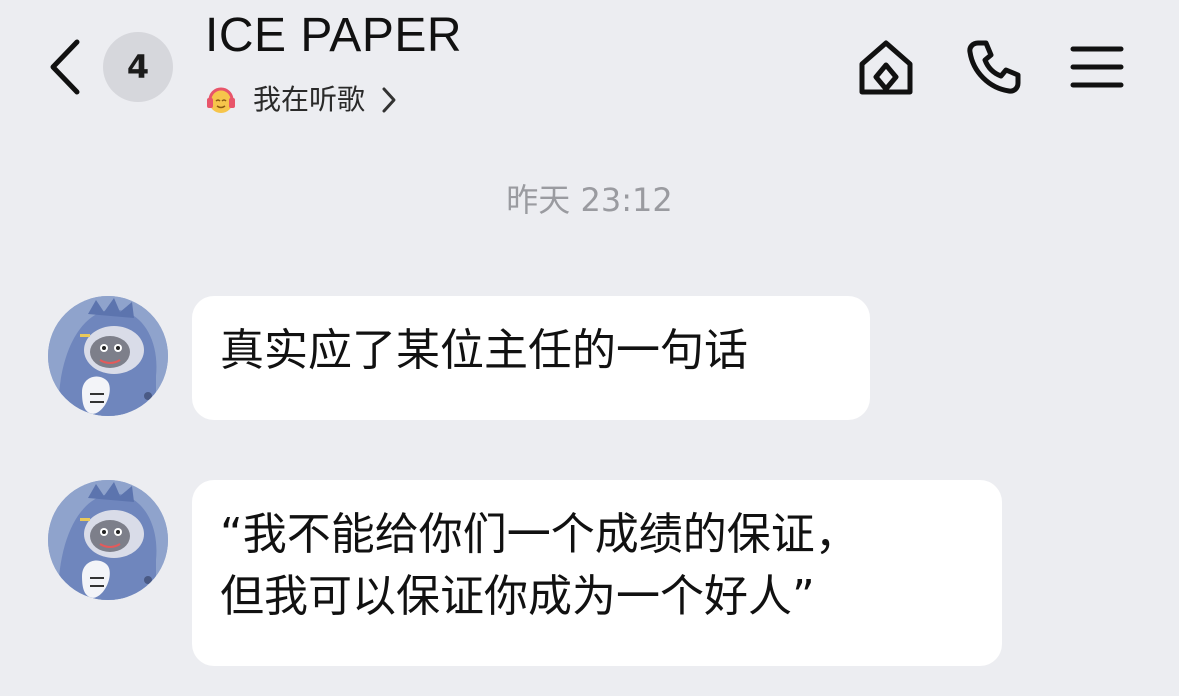 This screenshot has height=696, width=1179. I want to click on menu-button, so click(1097, 67).